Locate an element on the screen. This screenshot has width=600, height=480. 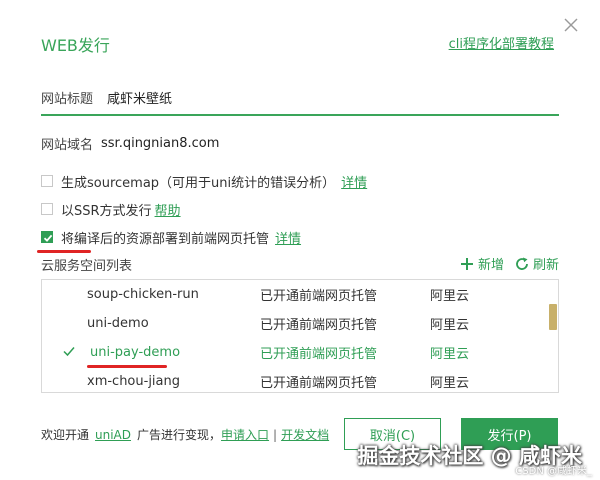
list-scrollbar is located at coordinates (553, 317).